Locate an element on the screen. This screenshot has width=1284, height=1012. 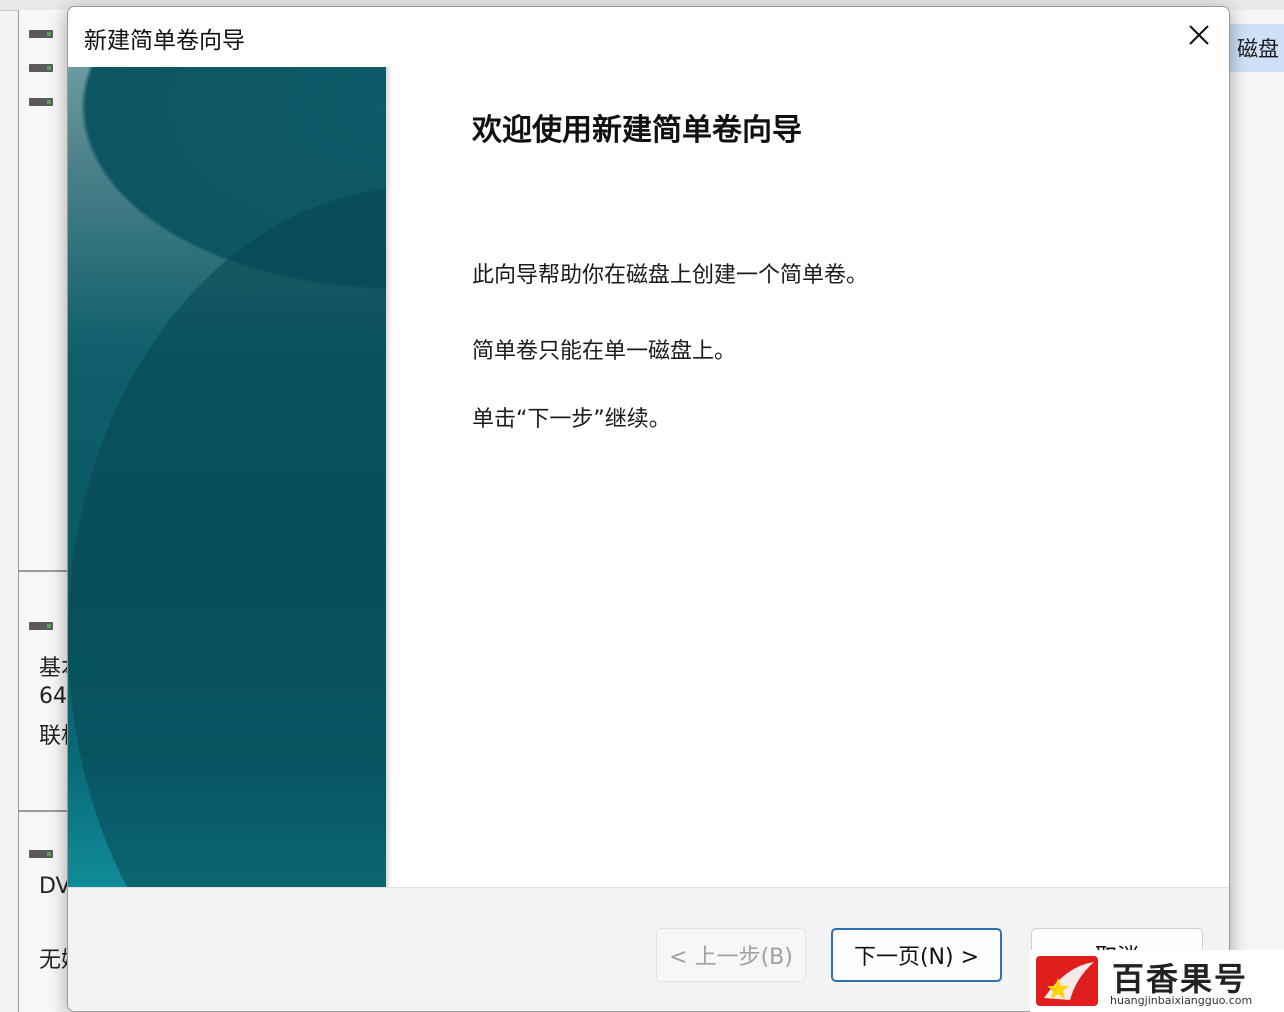
actions-disk-item: 磁盘 is located at coordinates (1256, 48).